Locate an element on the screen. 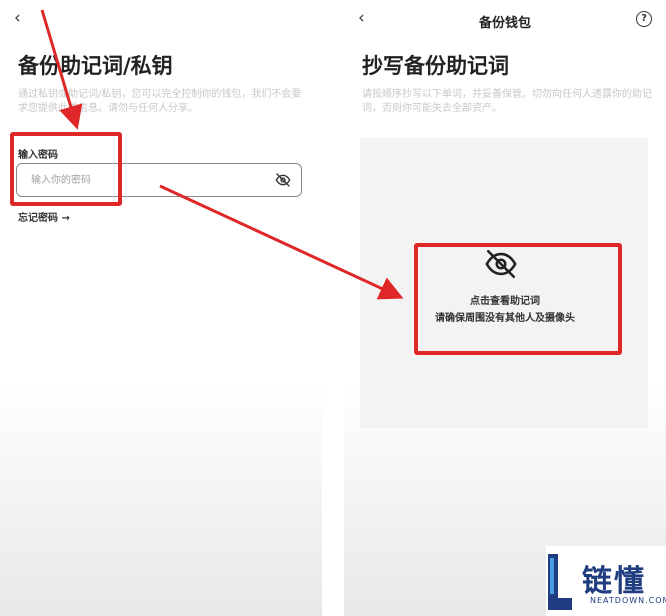 This screenshot has height=616, width=666. logo-mark-icon is located at coordinates (560, 582).